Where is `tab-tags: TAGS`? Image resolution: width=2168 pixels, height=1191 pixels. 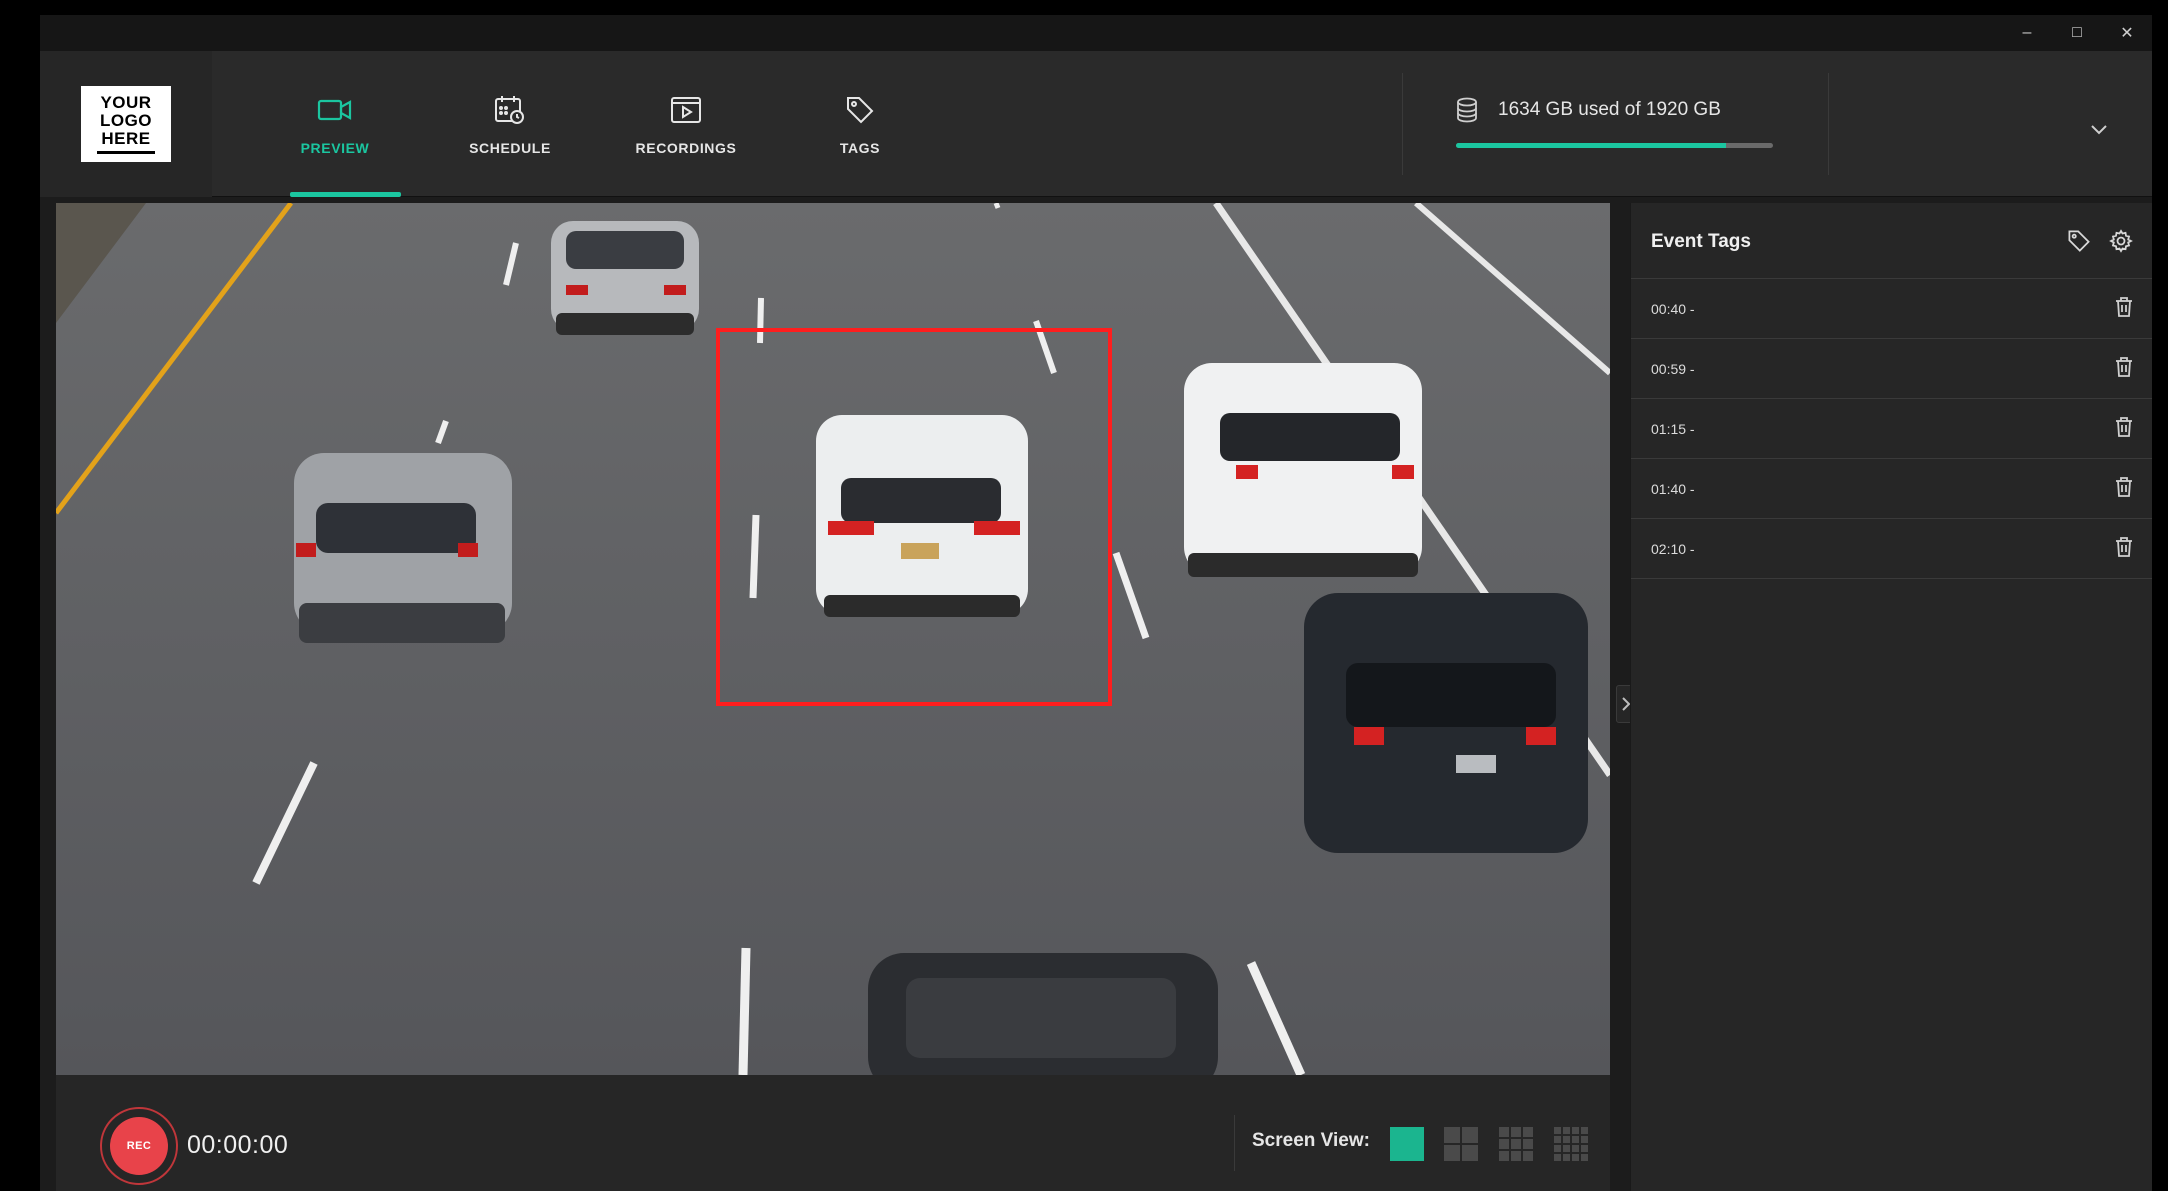
tab-tags: TAGS is located at coordinates (860, 124).